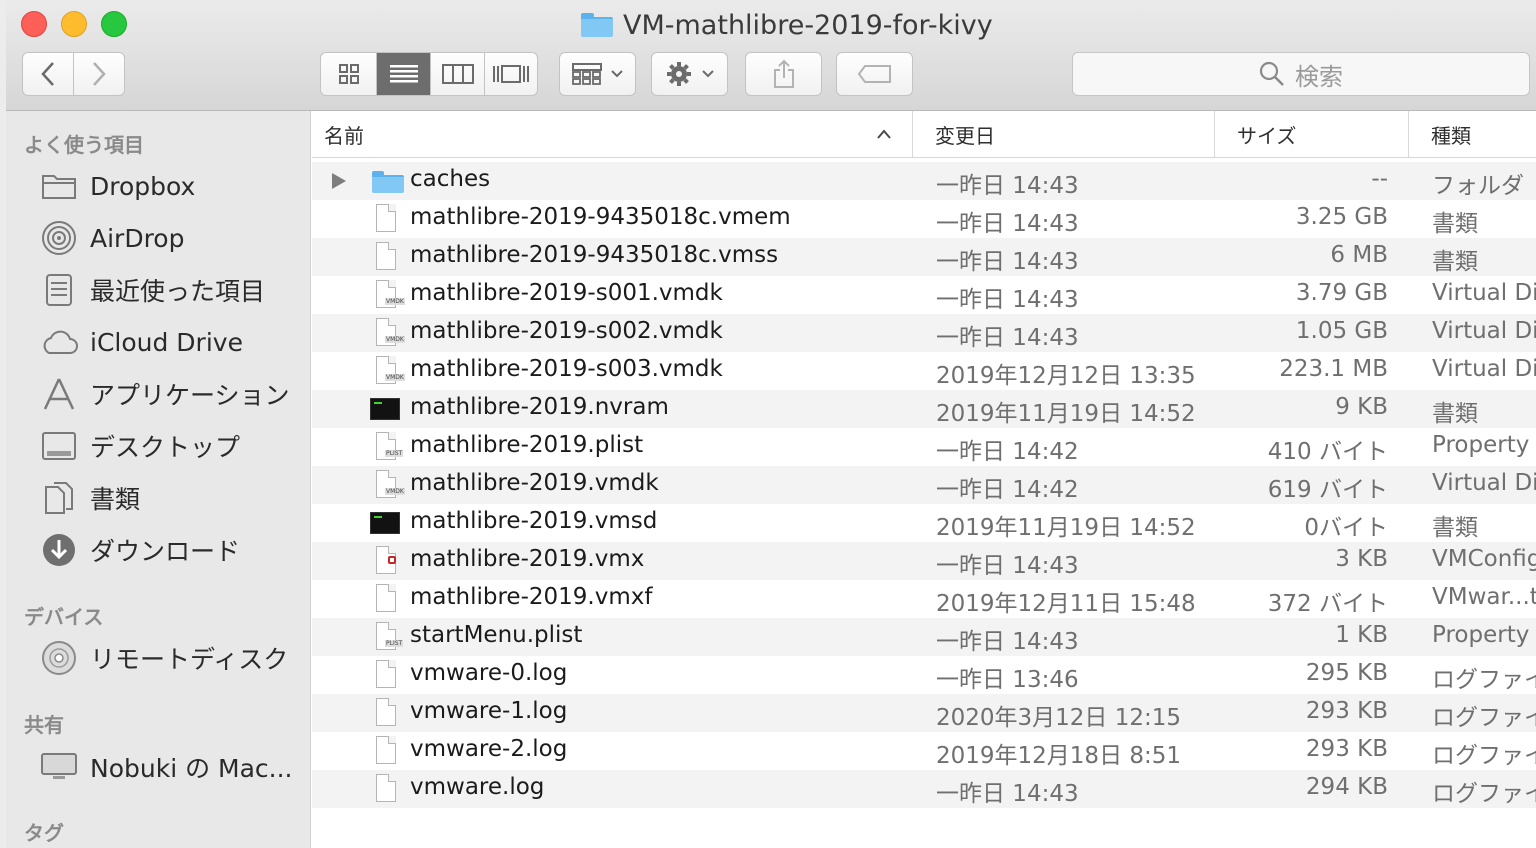 The width and height of the screenshot is (1536, 848). Describe the element at coordinates (1484, 718) in the screenshot. I see `file-kind: ログファイ` at that location.